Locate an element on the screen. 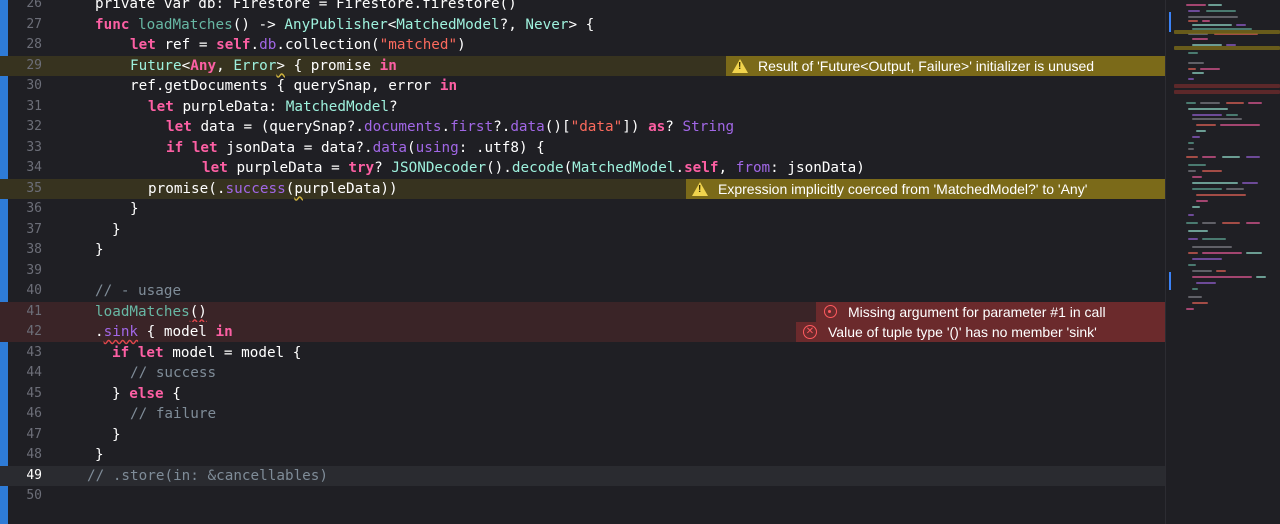 The width and height of the screenshot is (1280, 524). code-line: 31 let purpleData: MatchedModel? is located at coordinates (582, 107).